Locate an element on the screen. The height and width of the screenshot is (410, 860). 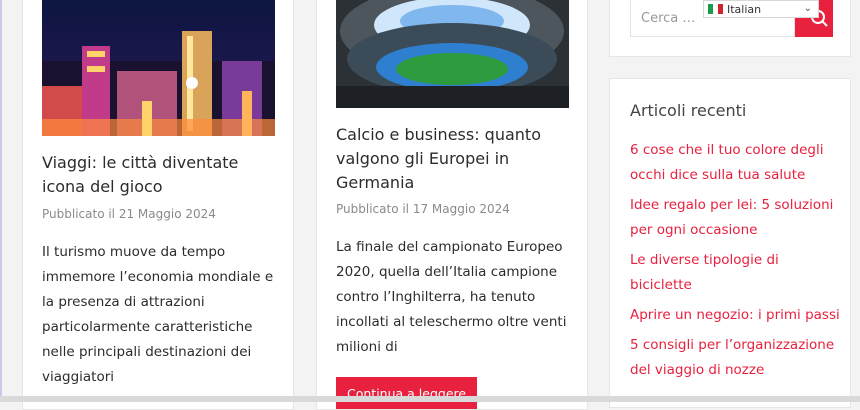
horizontal-scrollbar is located at coordinates (430, 399).